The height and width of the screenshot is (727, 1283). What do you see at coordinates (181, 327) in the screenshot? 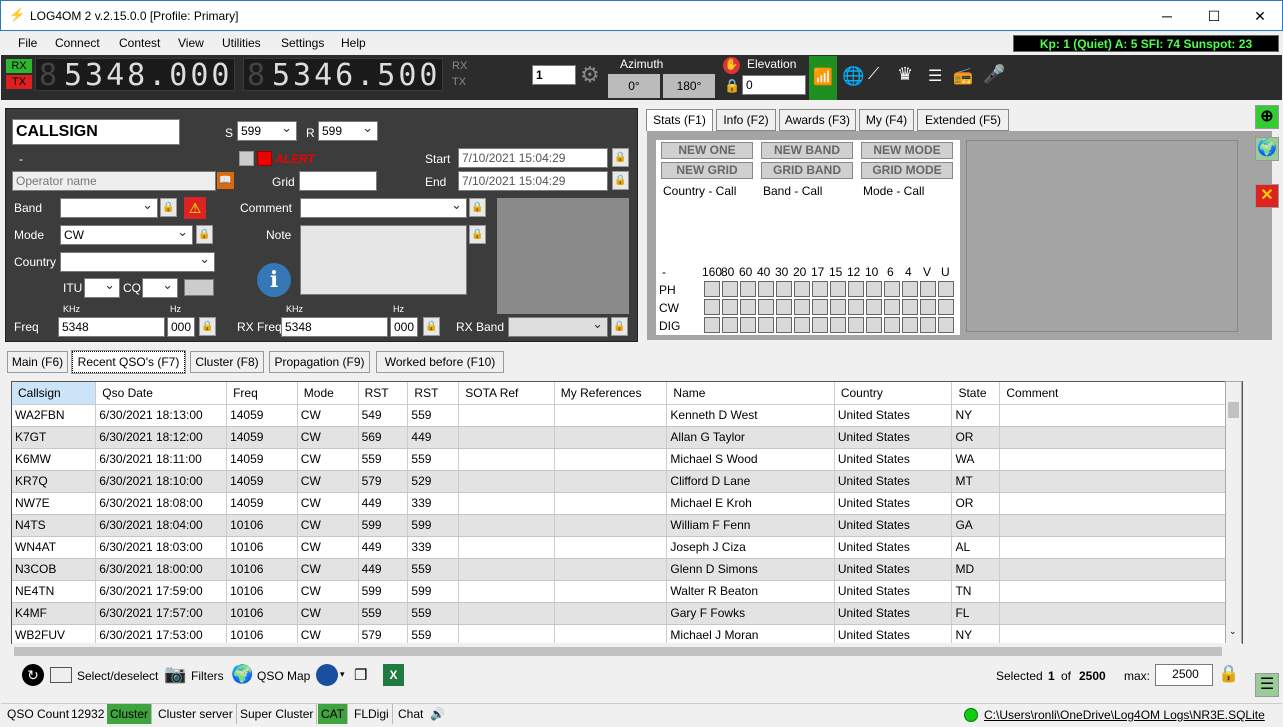
I see `freq-hz-input: 000` at bounding box center [181, 327].